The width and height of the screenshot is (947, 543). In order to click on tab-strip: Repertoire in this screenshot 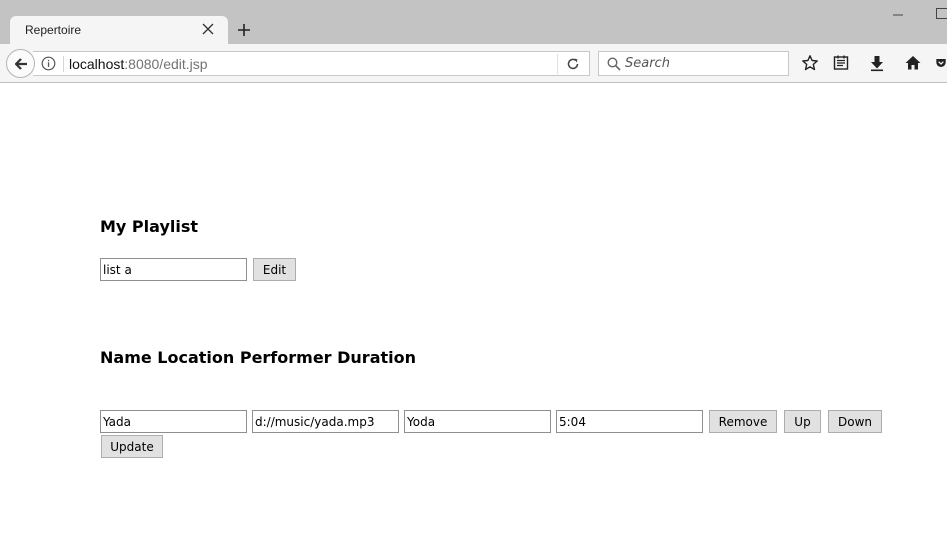, I will do `click(473, 22)`.